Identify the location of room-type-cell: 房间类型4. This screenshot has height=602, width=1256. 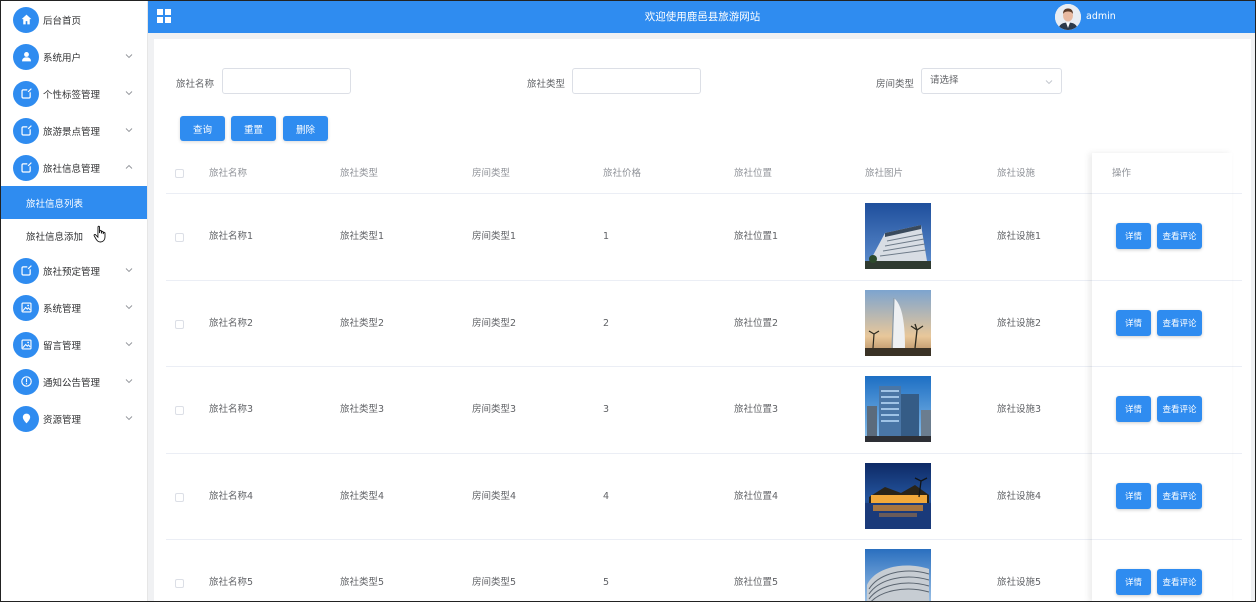
(494, 496).